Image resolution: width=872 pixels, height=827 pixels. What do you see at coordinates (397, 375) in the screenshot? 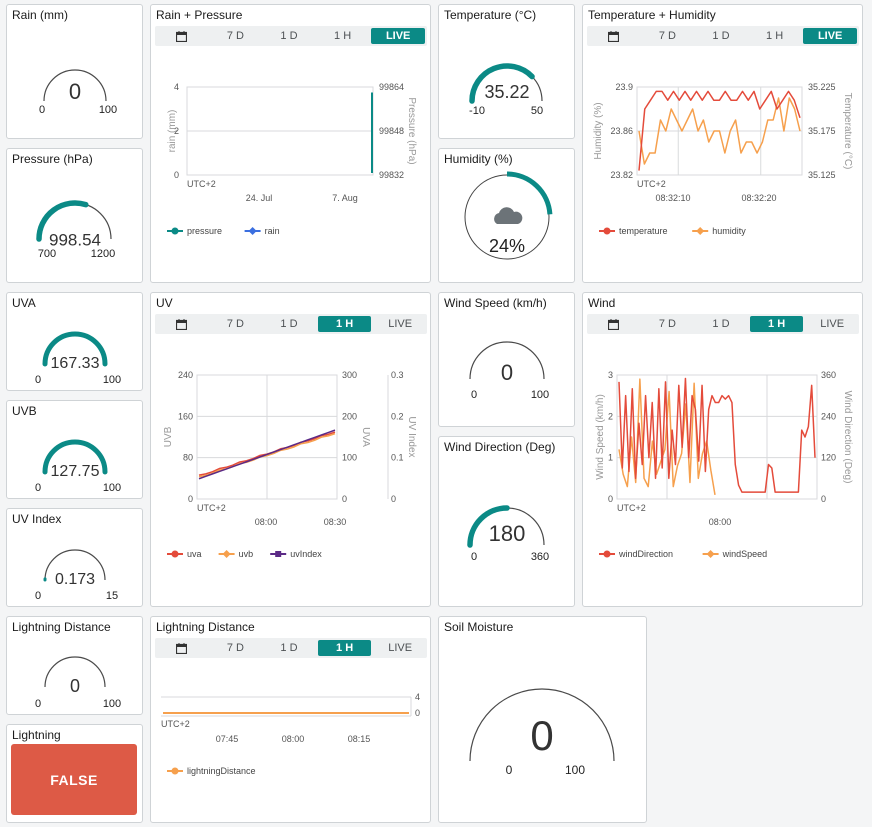
I see `tick-label: 0.3` at bounding box center [397, 375].